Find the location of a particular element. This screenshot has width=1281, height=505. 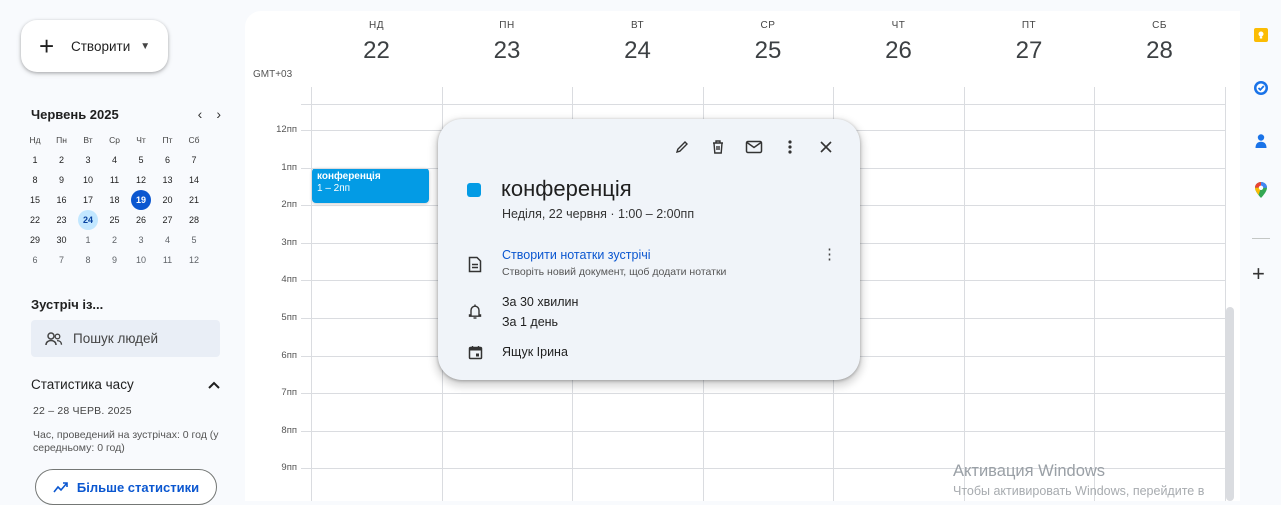

event-chip: конференція 1 – 2пп is located at coordinates (370, 185).